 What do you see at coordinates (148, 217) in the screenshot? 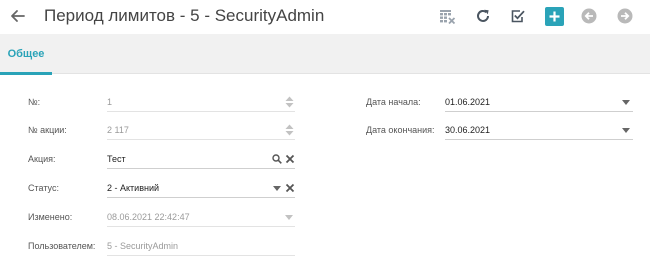
I see `modified-value: 08.06.2021 22:42:47` at bounding box center [148, 217].